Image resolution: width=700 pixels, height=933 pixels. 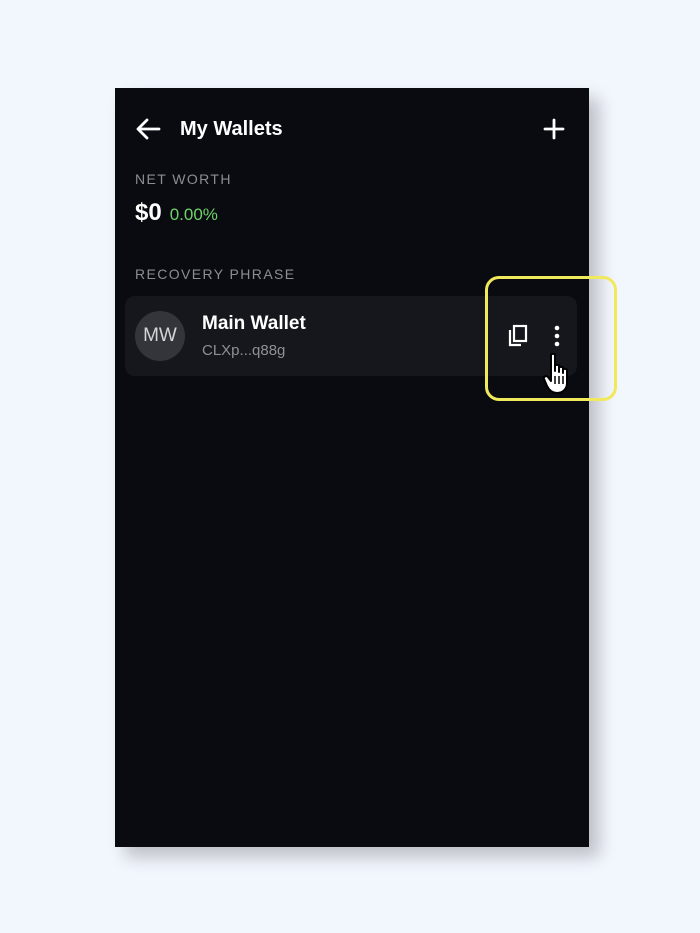 What do you see at coordinates (352, 129) in the screenshot?
I see `header: My Wallets` at bounding box center [352, 129].